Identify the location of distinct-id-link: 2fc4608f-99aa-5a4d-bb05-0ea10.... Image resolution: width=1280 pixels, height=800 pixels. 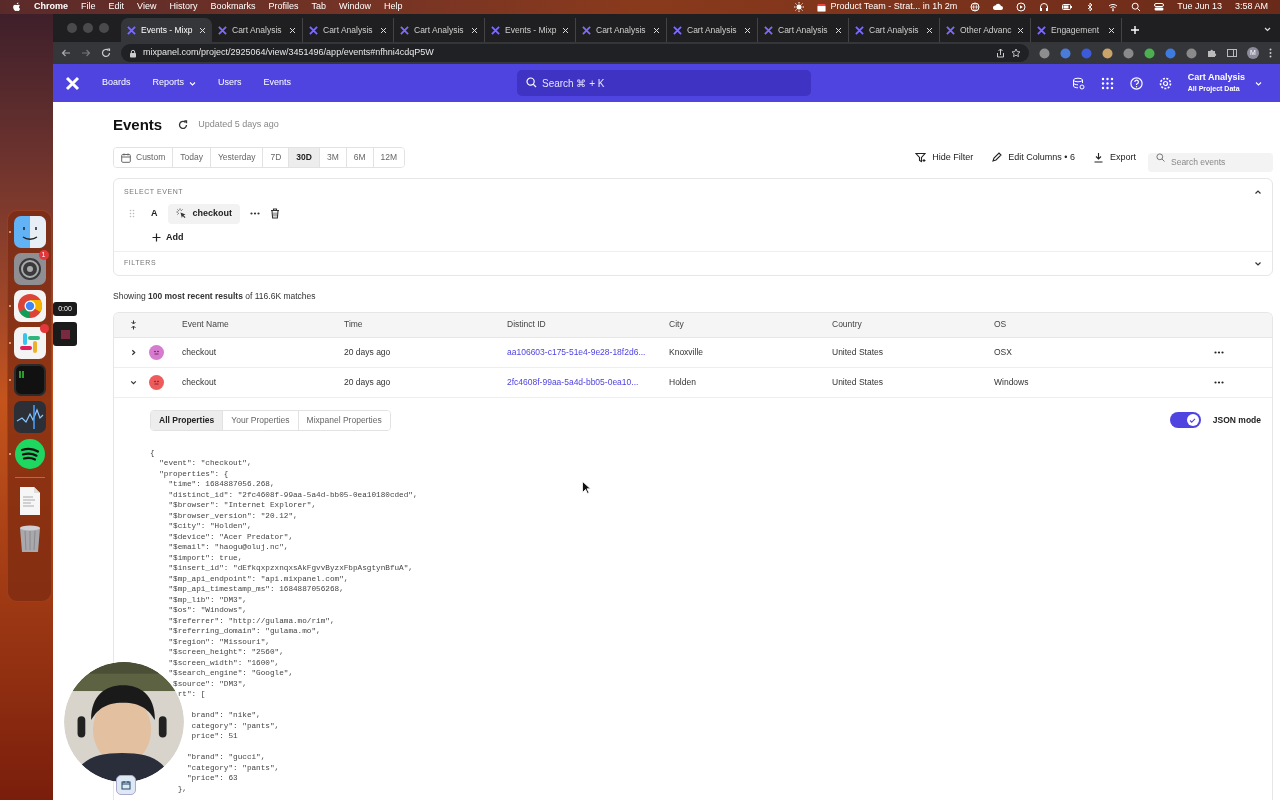
(588, 382).